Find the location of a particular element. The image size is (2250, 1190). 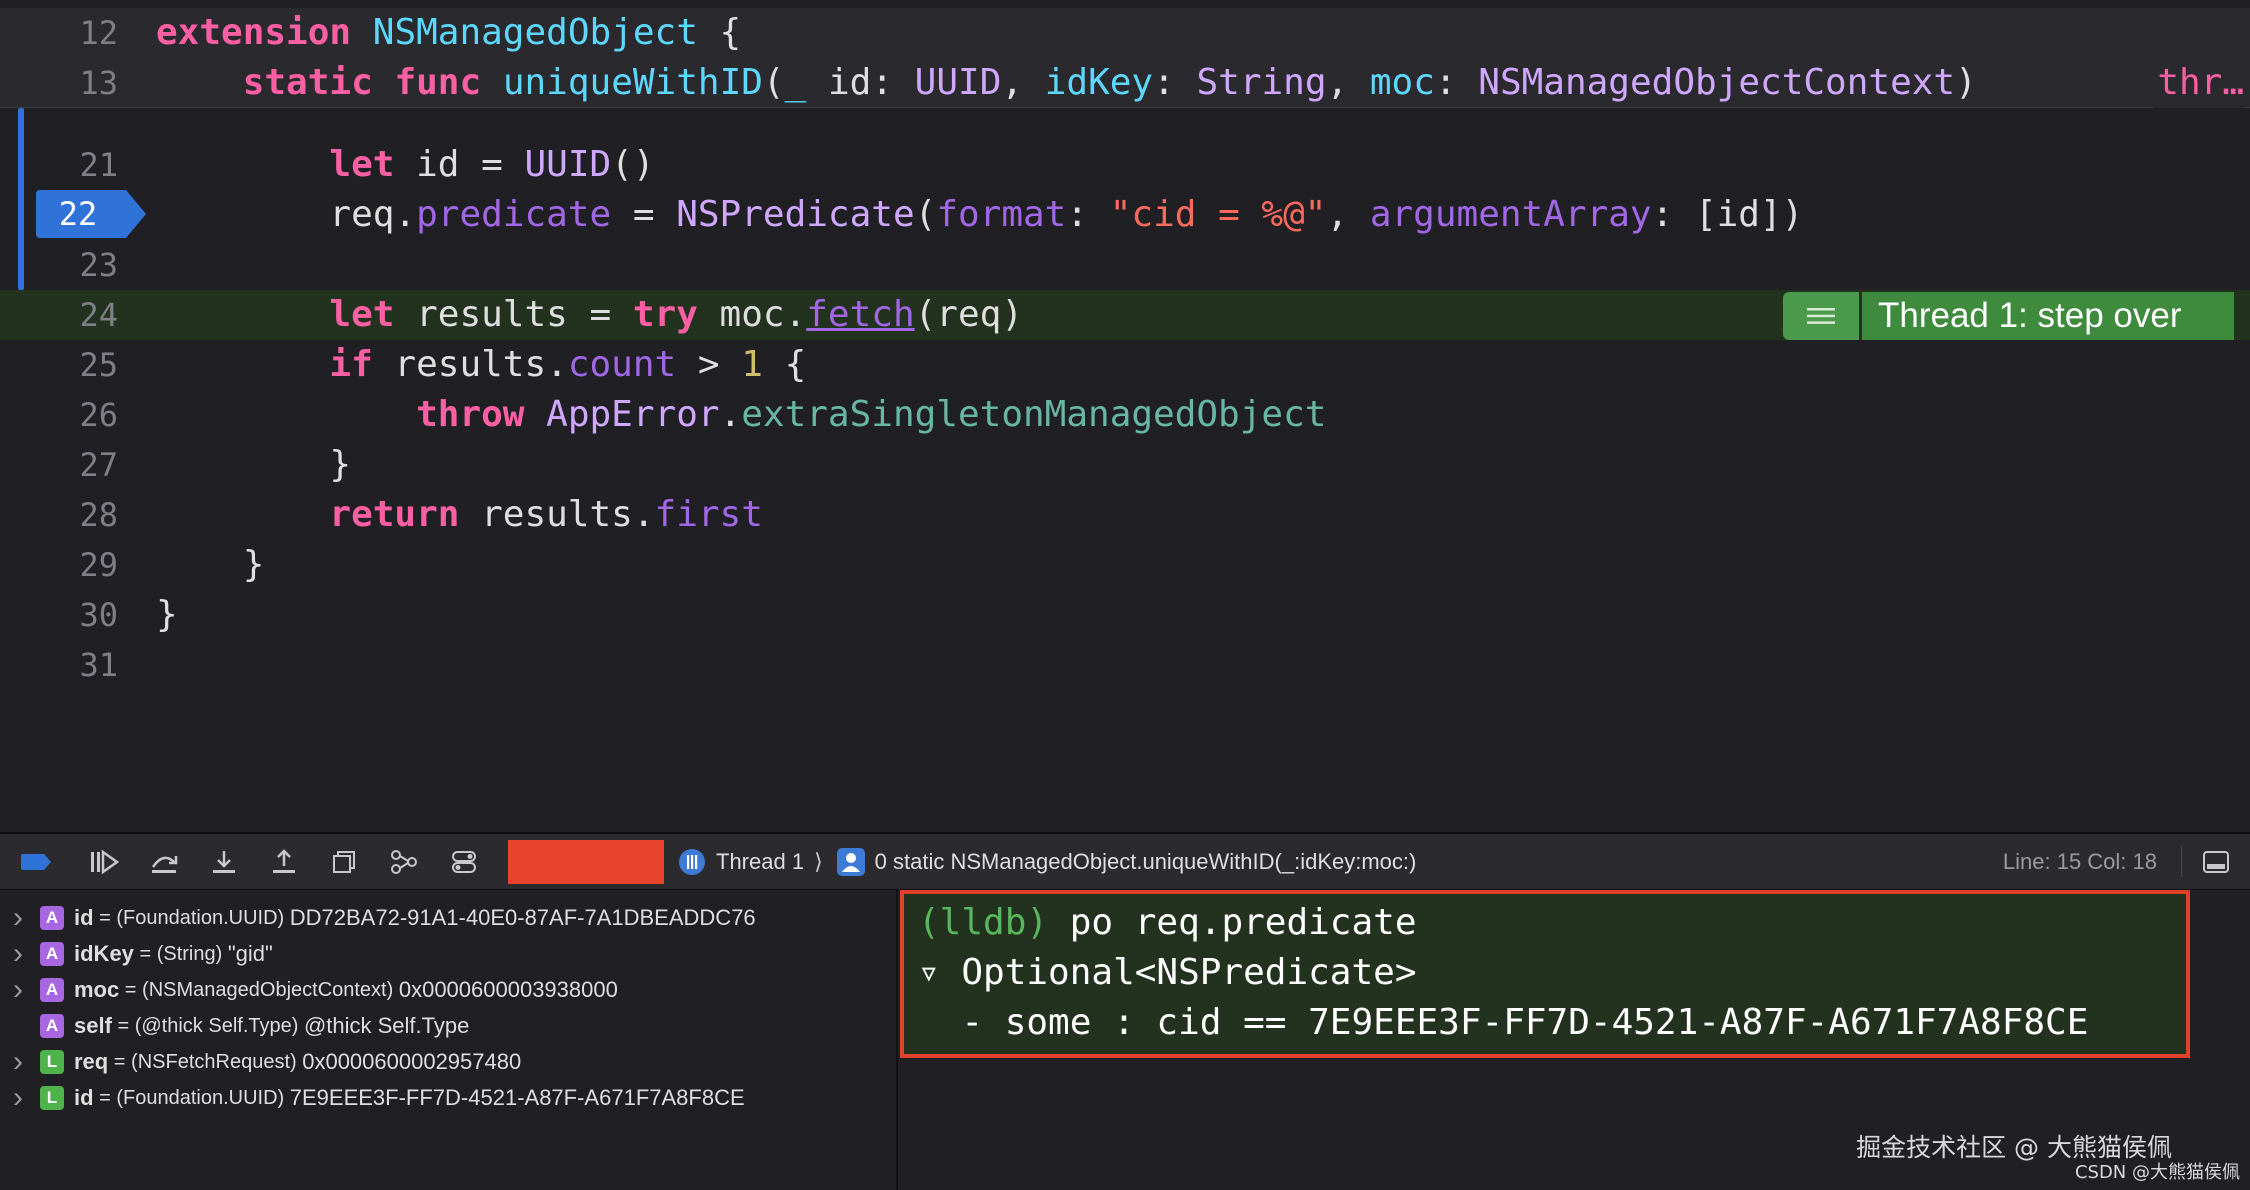

step-over-icon is located at coordinates (164, 864).